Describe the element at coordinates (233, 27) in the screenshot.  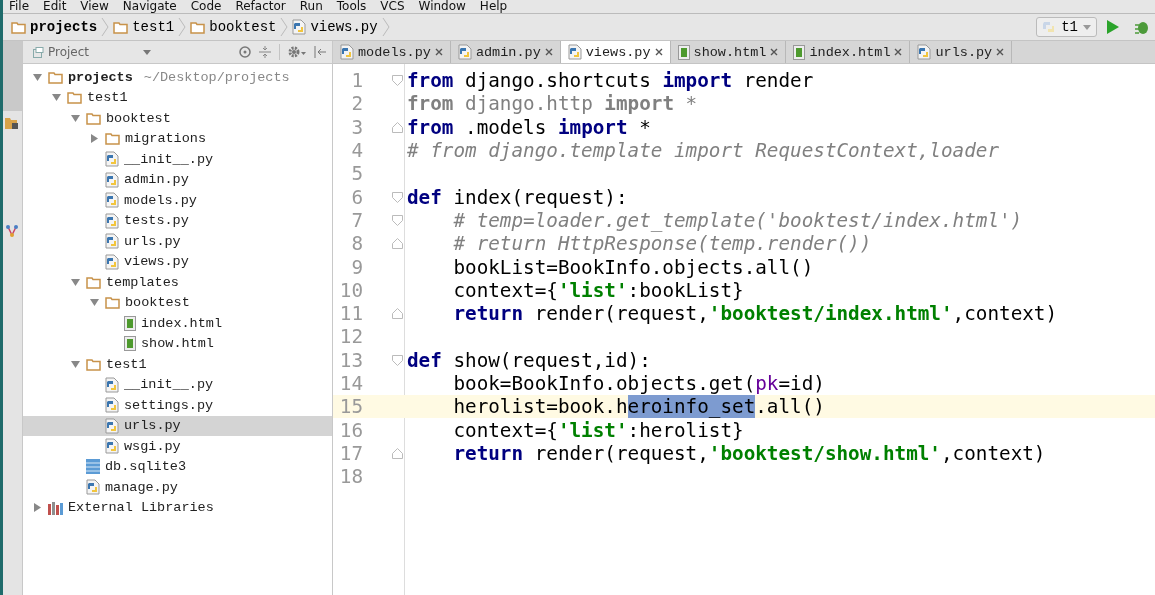
I see `breadcrumb-item: booktest` at that location.